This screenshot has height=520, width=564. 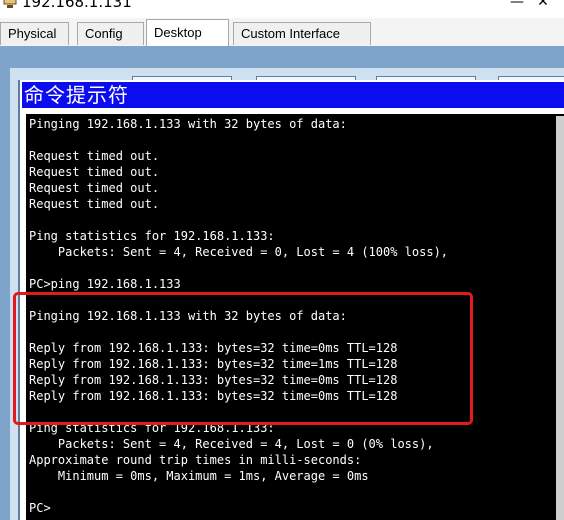 I want to click on minimize-button: —, so click(x=517, y=4).